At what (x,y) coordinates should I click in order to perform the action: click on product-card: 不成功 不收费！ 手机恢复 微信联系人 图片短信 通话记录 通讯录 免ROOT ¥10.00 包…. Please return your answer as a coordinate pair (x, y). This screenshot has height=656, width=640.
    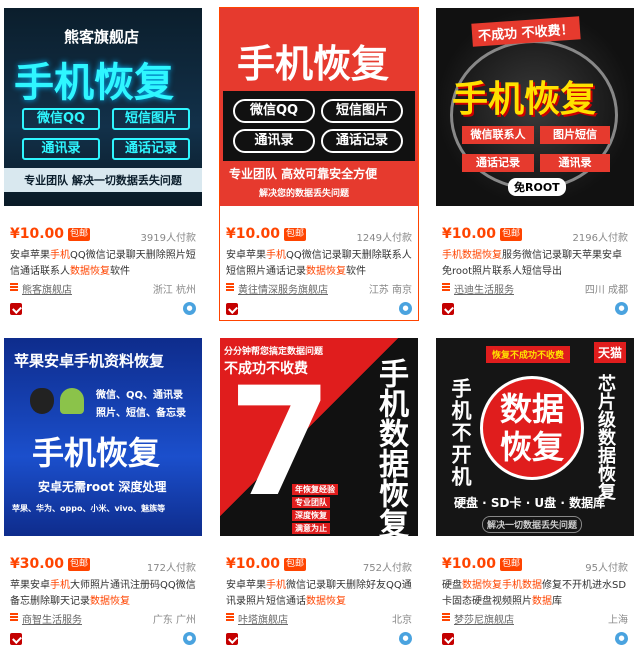
    Looking at the image, I should click on (535, 164).